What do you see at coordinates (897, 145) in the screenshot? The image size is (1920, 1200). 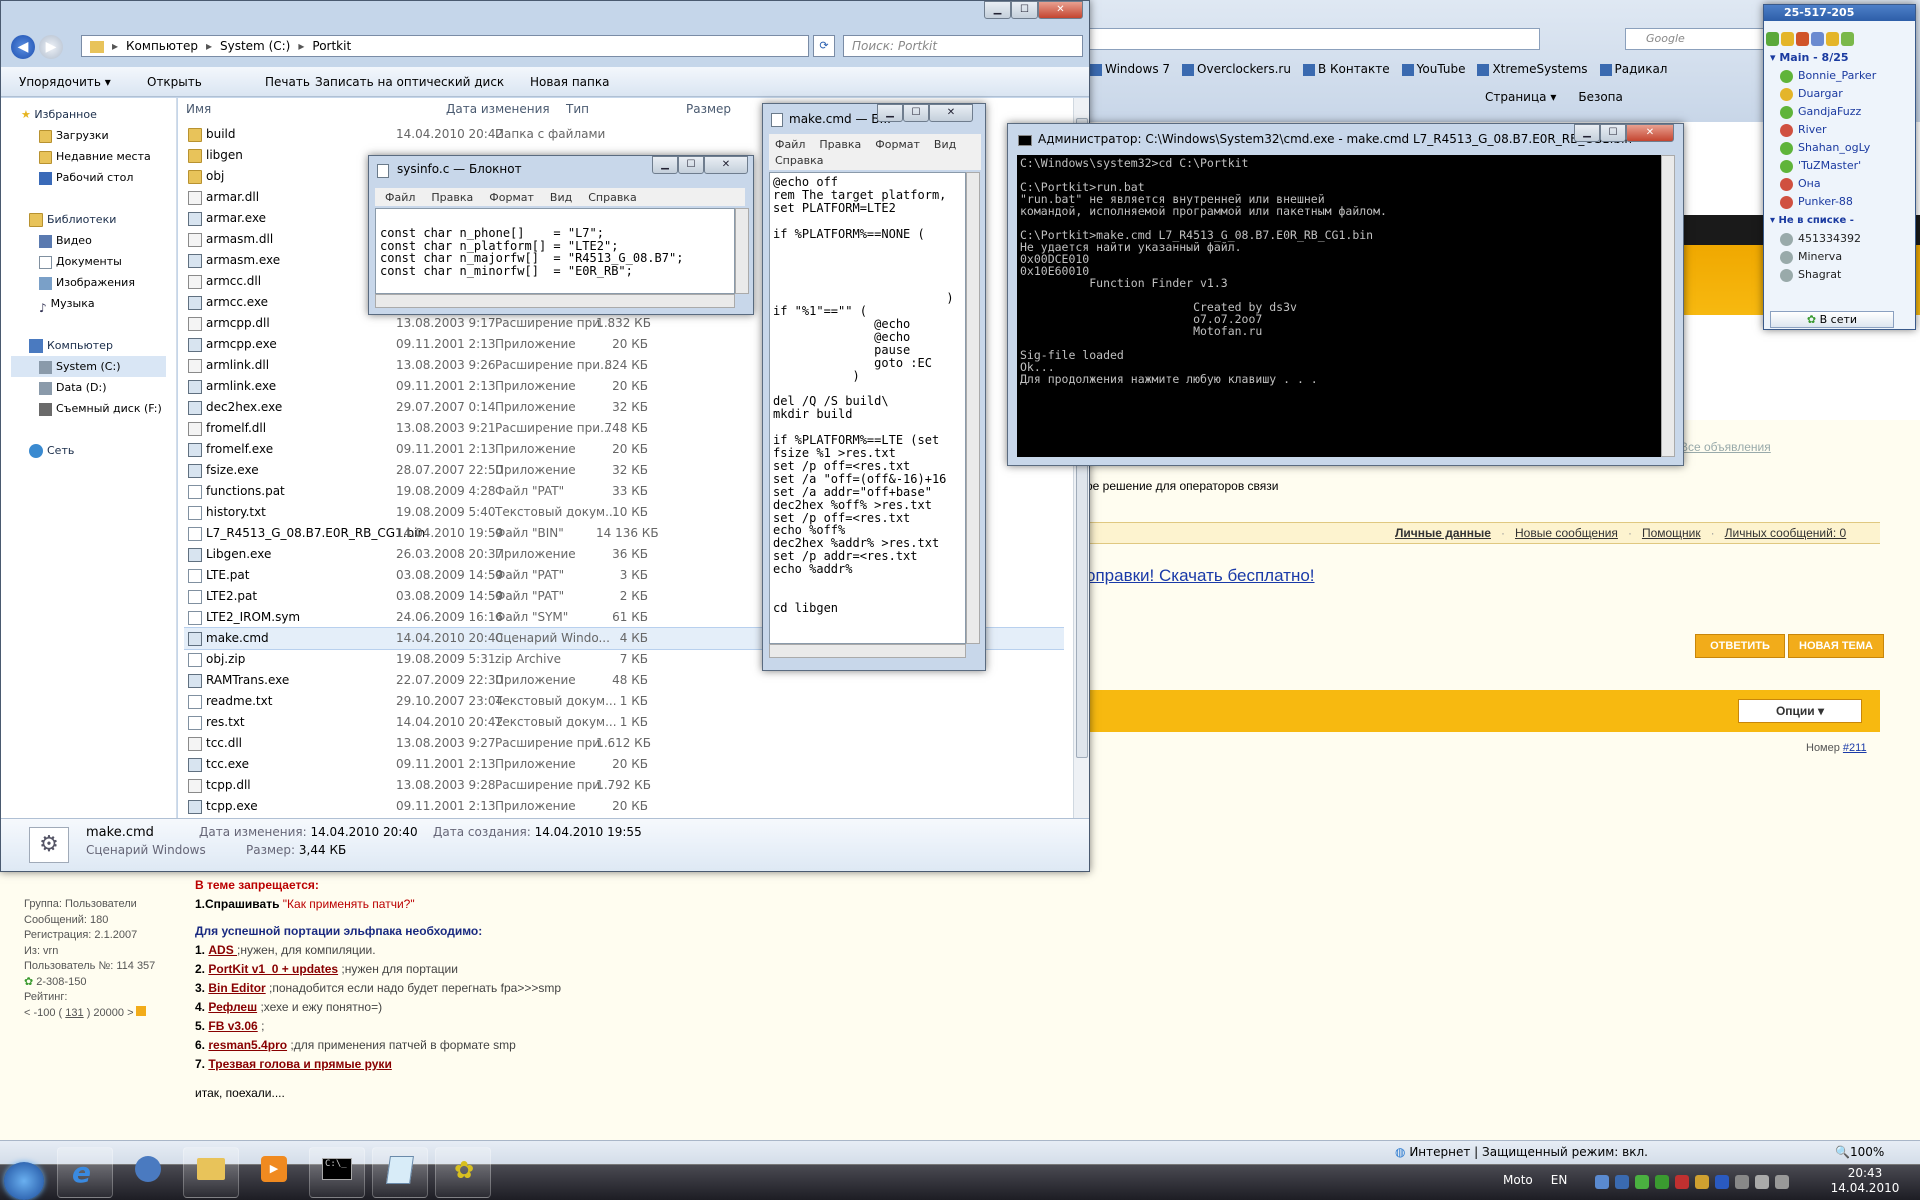 I see `menu-item: Формат` at bounding box center [897, 145].